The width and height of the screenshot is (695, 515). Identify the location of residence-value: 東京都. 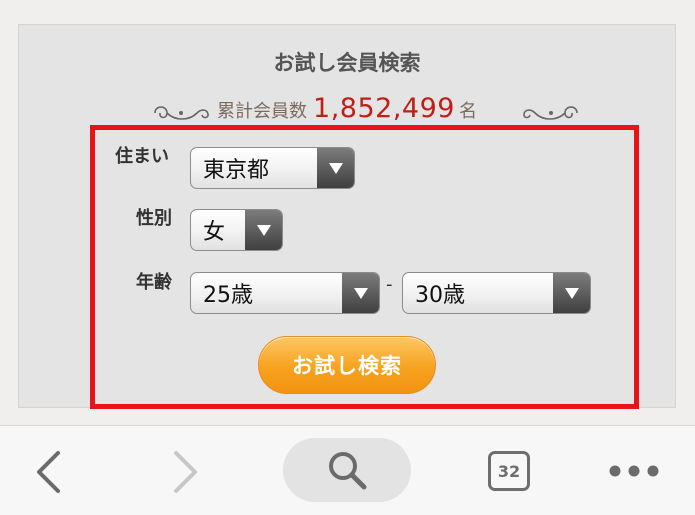
(236, 170).